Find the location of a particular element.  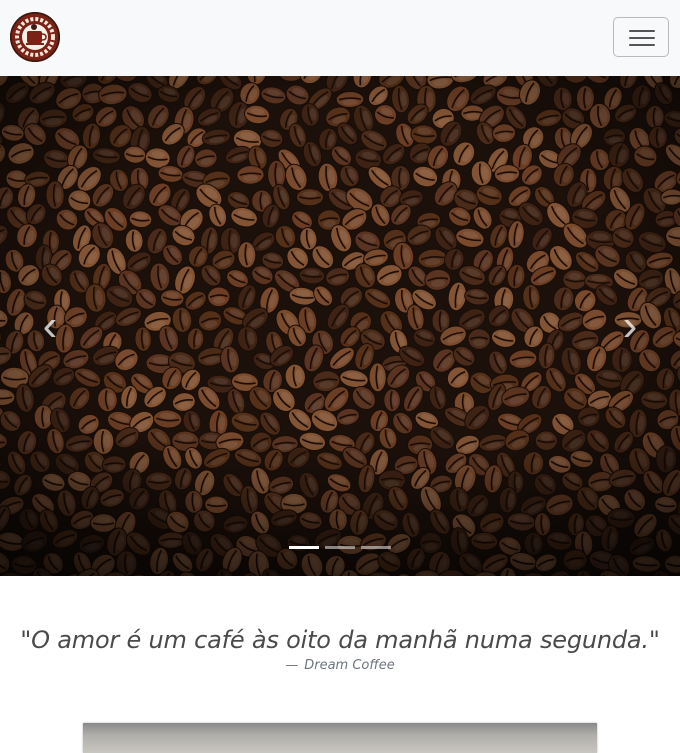

carousel-indicators is located at coordinates (340, 549).